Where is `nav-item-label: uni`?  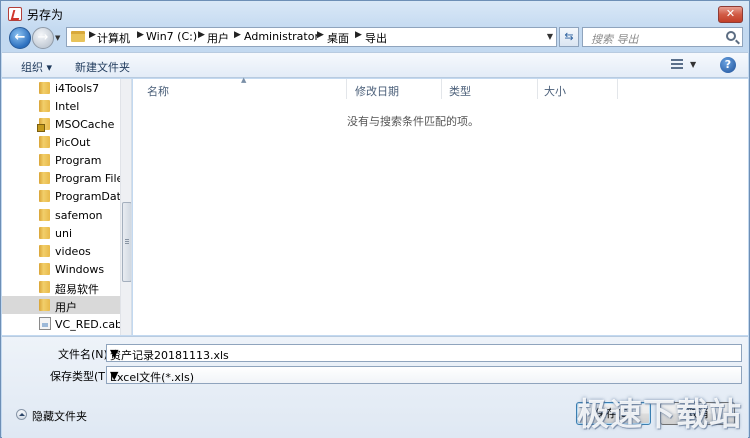
nav-item-label: uni is located at coordinates (63, 233).